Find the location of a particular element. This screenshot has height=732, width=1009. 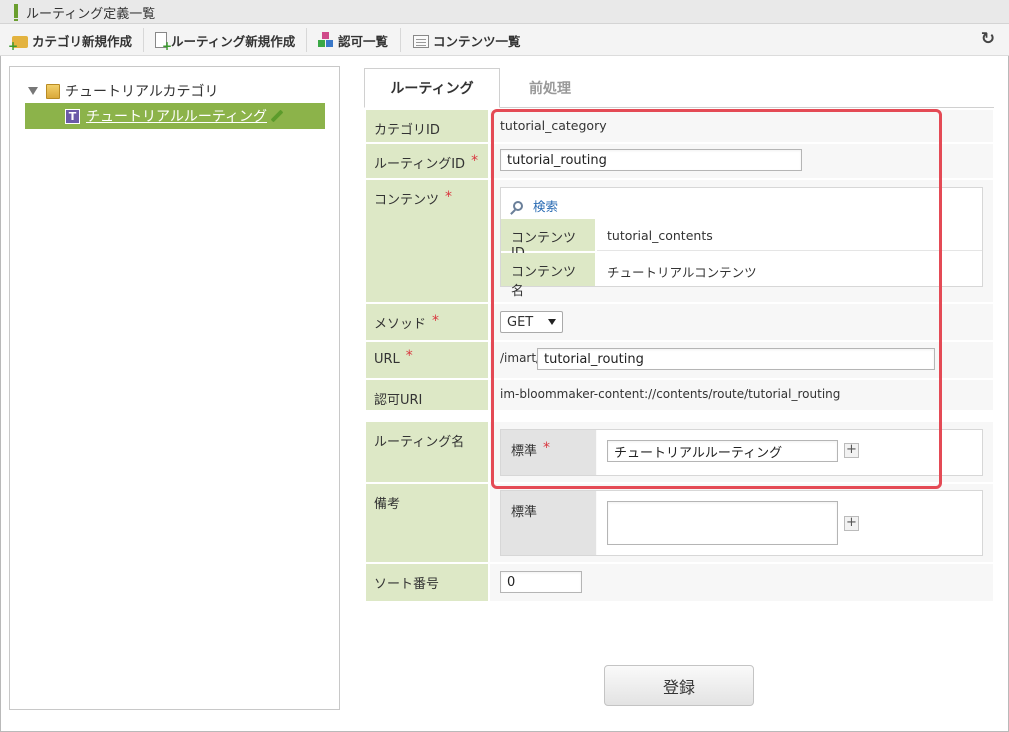

document-add-icon is located at coordinates (163, 42).